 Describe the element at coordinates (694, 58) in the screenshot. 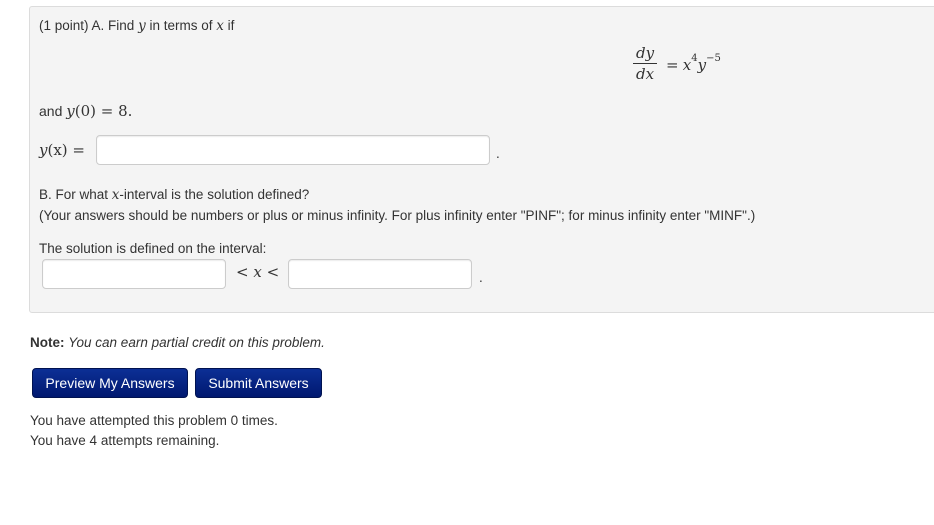

I see `rhs-x-exponent: 4` at that location.